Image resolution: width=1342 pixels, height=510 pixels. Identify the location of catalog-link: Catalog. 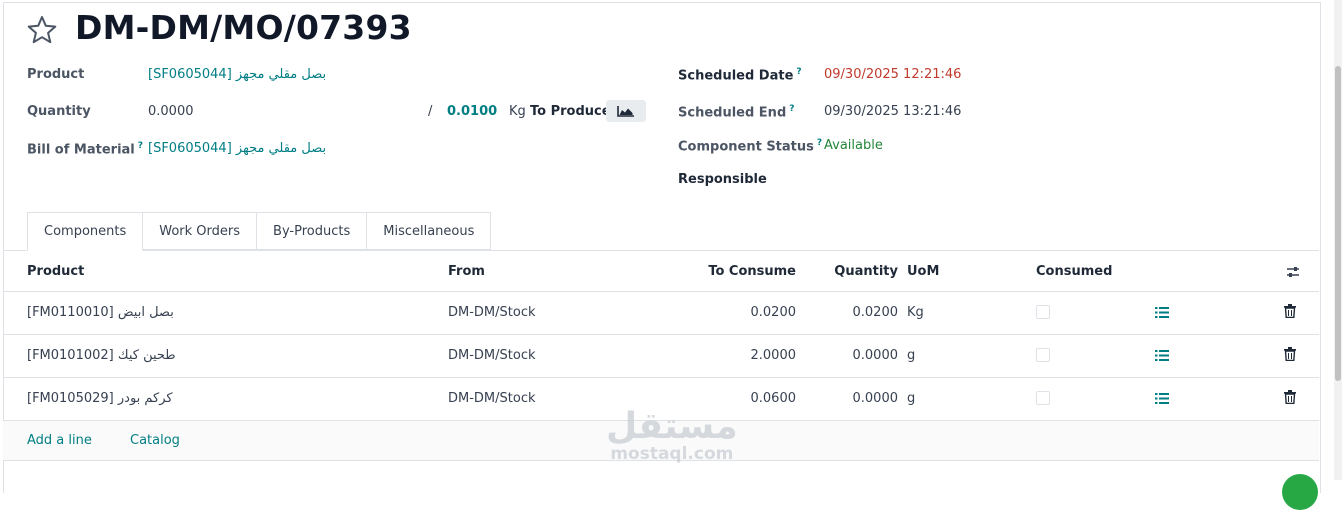
(155, 440).